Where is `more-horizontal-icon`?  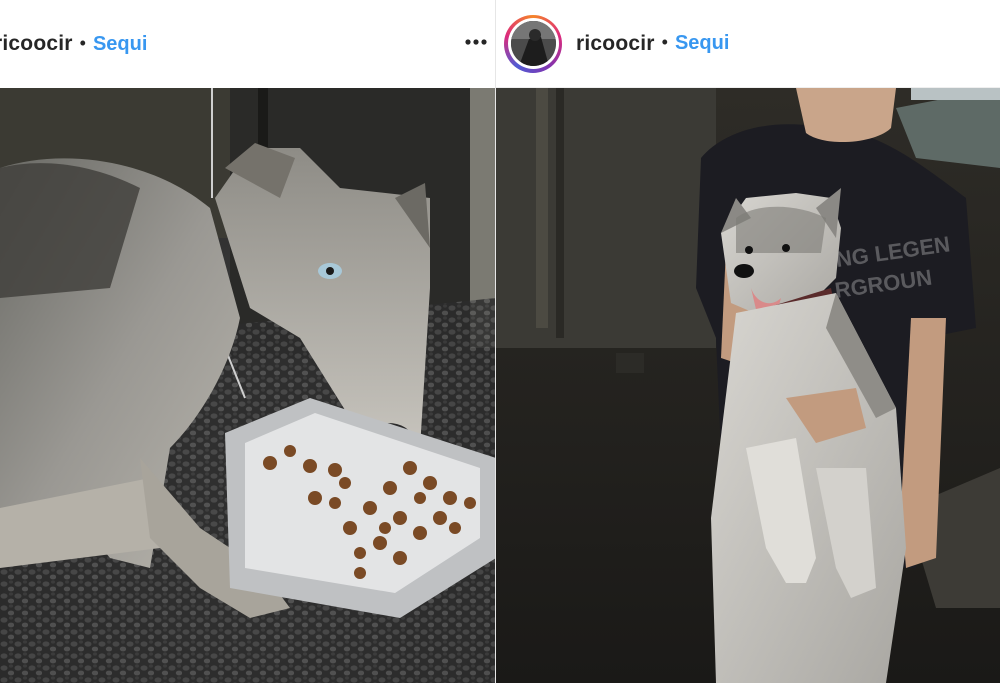 more-horizontal-icon is located at coordinates (476, 42).